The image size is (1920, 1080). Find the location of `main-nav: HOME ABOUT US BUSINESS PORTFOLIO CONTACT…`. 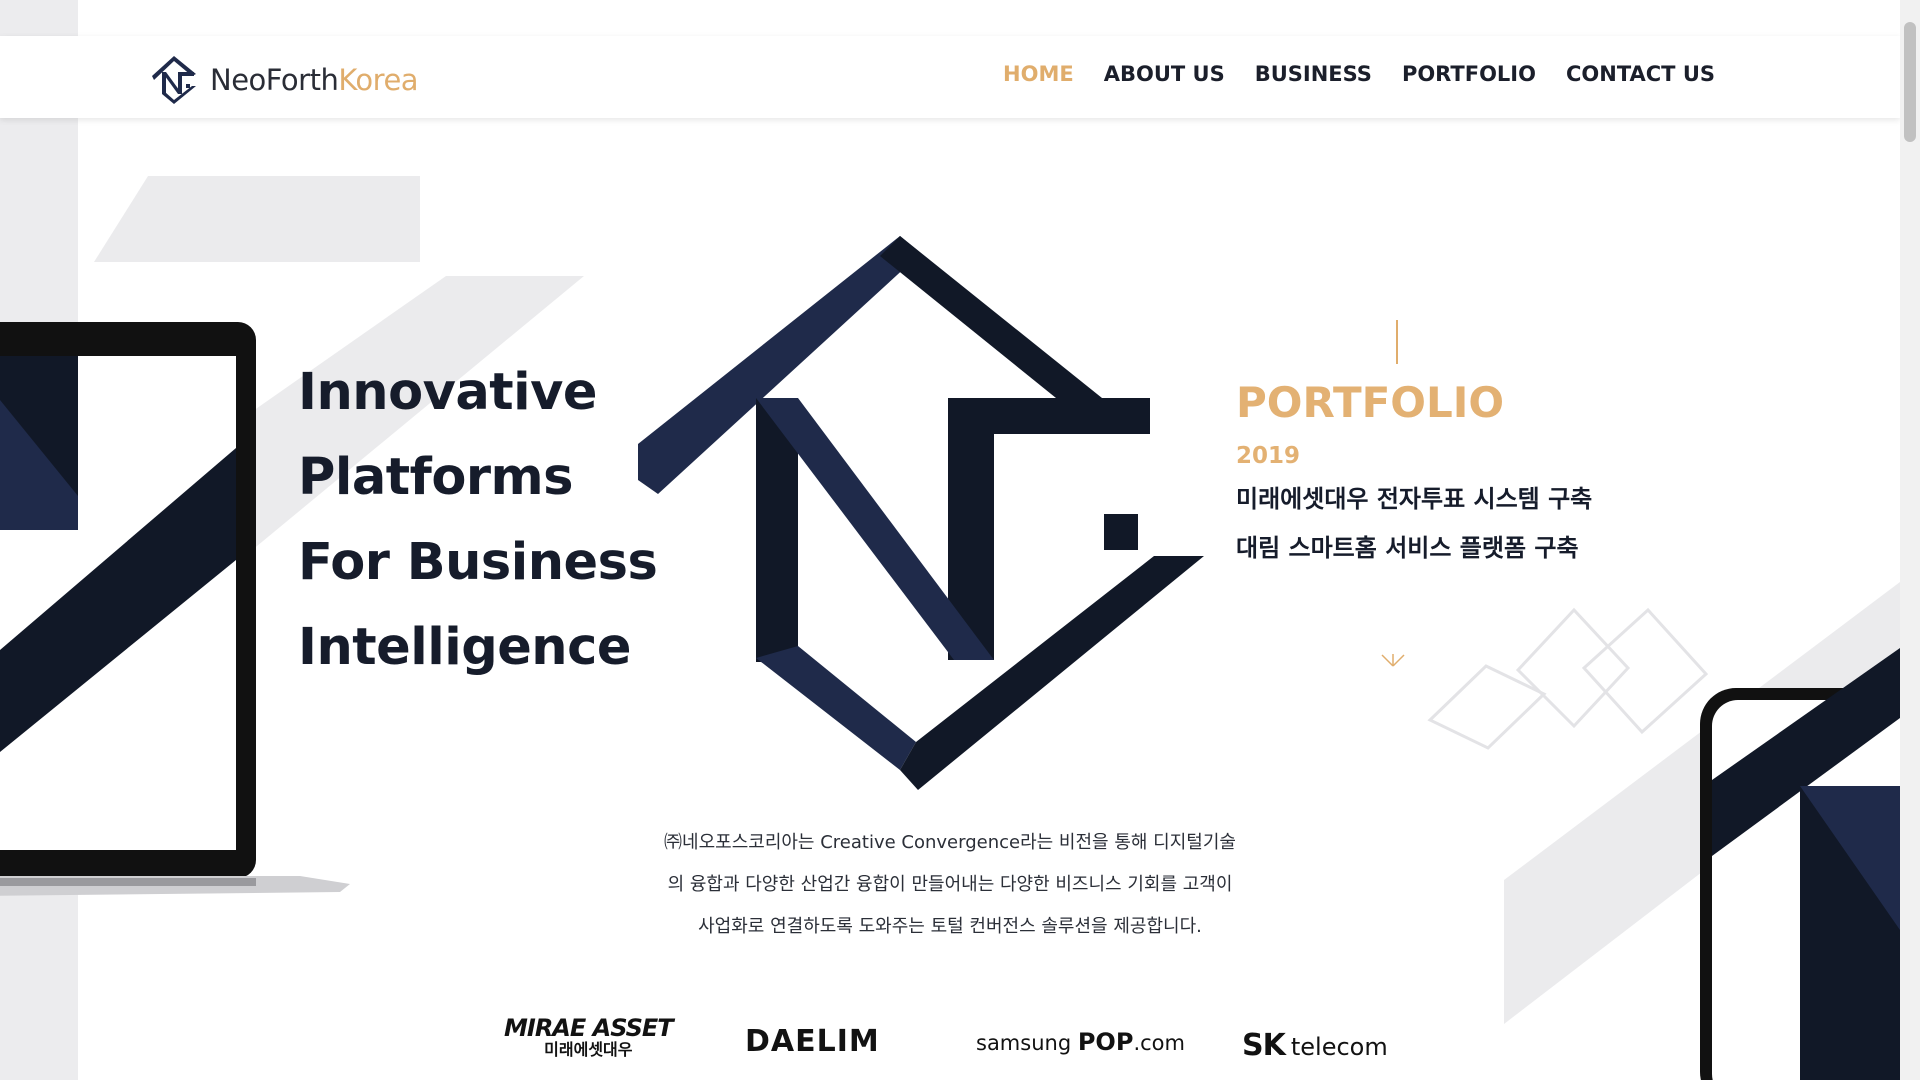

main-nav: HOME ABOUT US BUSINESS PORTFOLIO CONTACT… is located at coordinates (1344, 74).